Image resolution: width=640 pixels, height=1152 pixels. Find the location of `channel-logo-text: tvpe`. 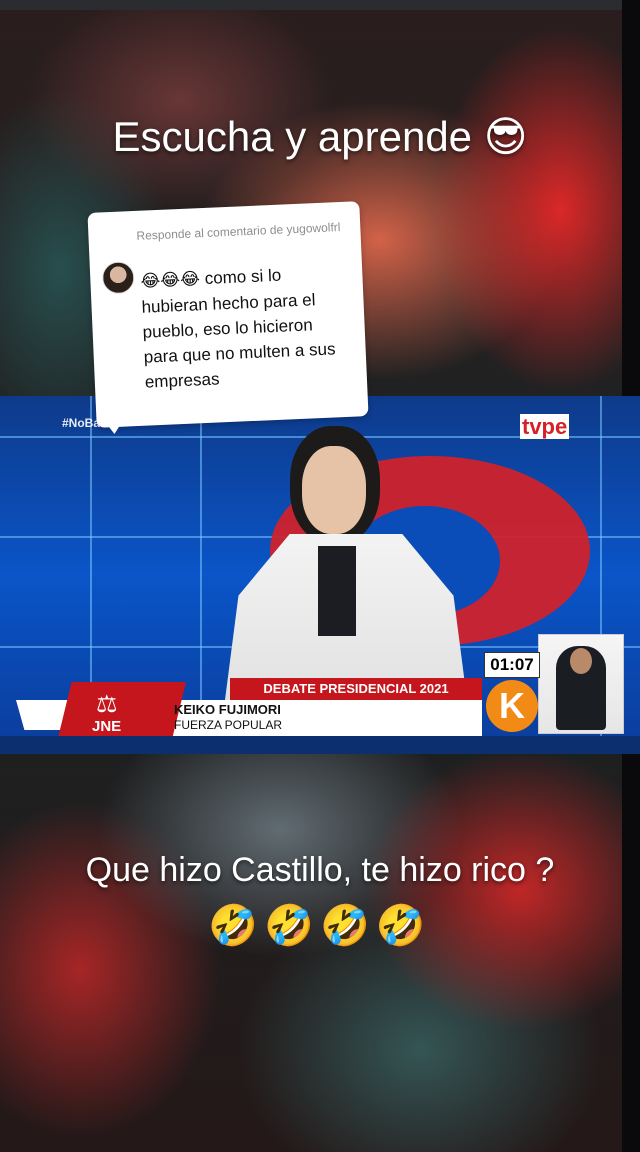

channel-logo-text: tvpe is located at coordinates (545, 426).